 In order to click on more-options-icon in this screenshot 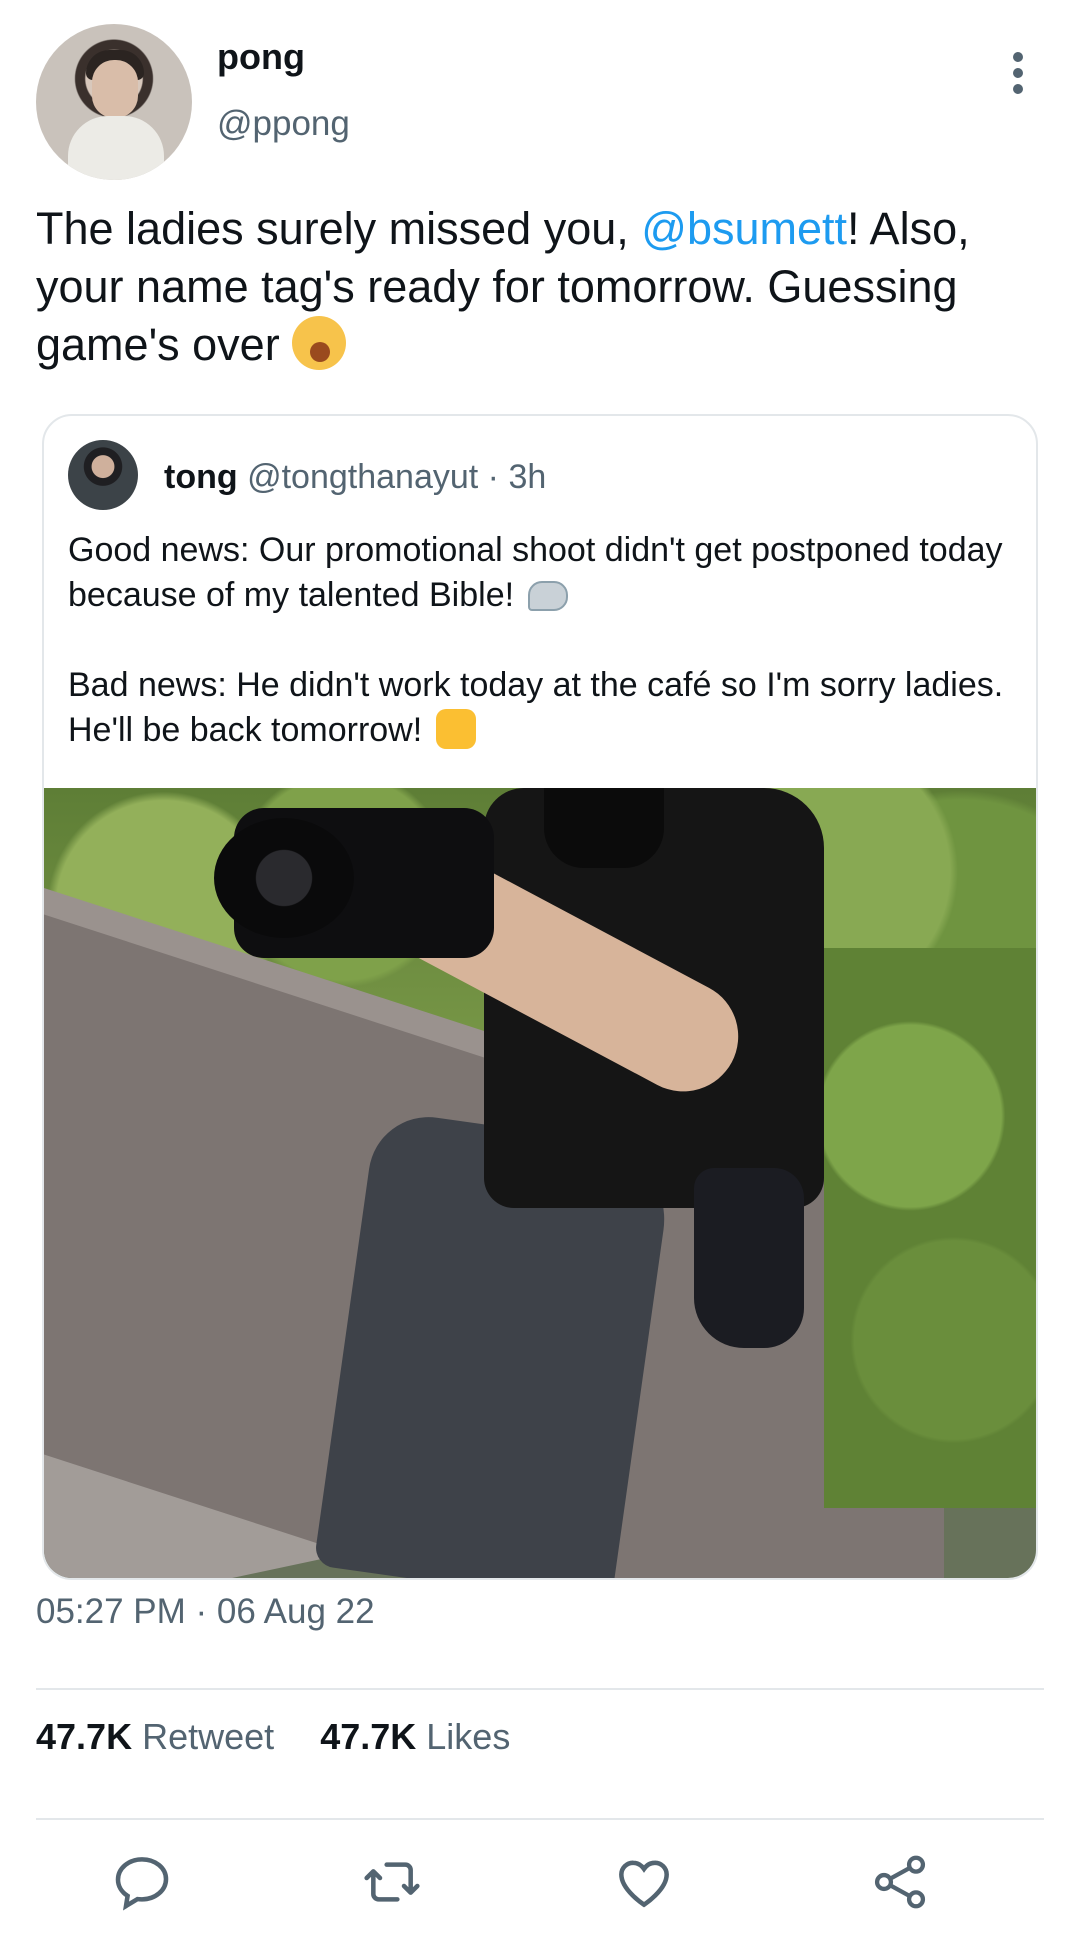, I will do `click(1018, 77)`.